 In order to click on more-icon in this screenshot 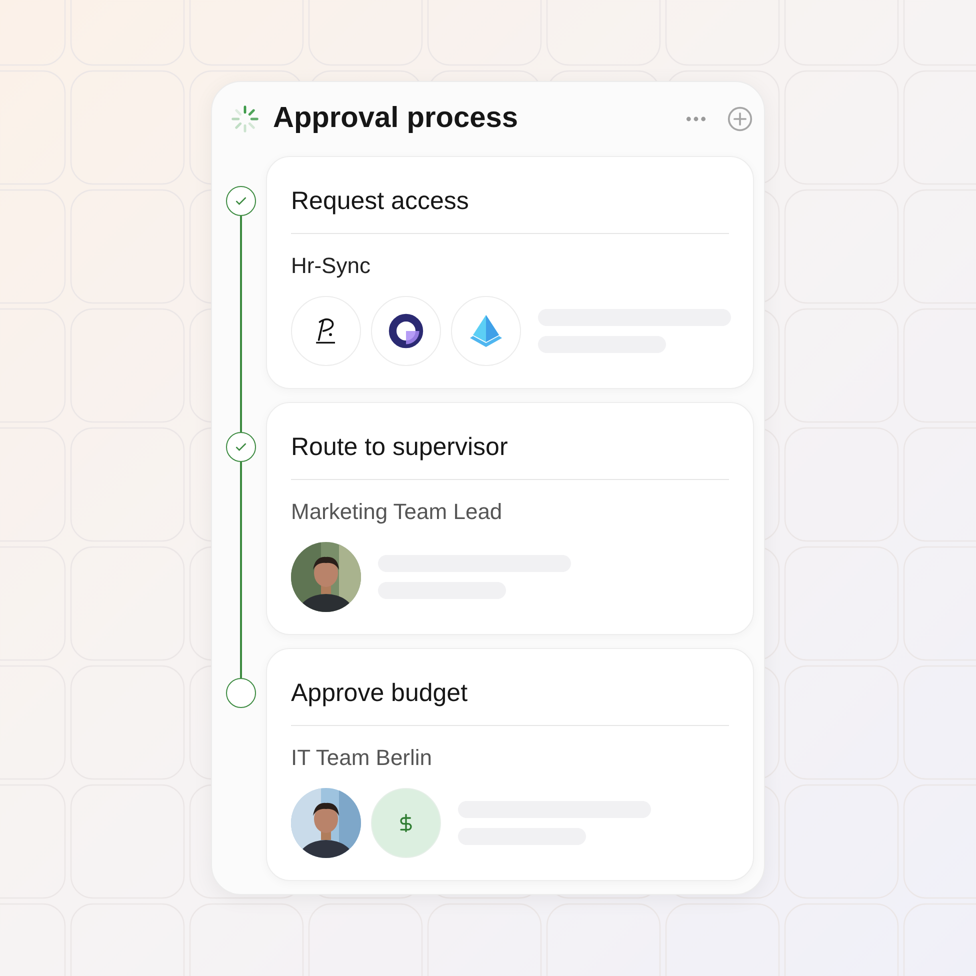, I will do `click(696, 119)`.